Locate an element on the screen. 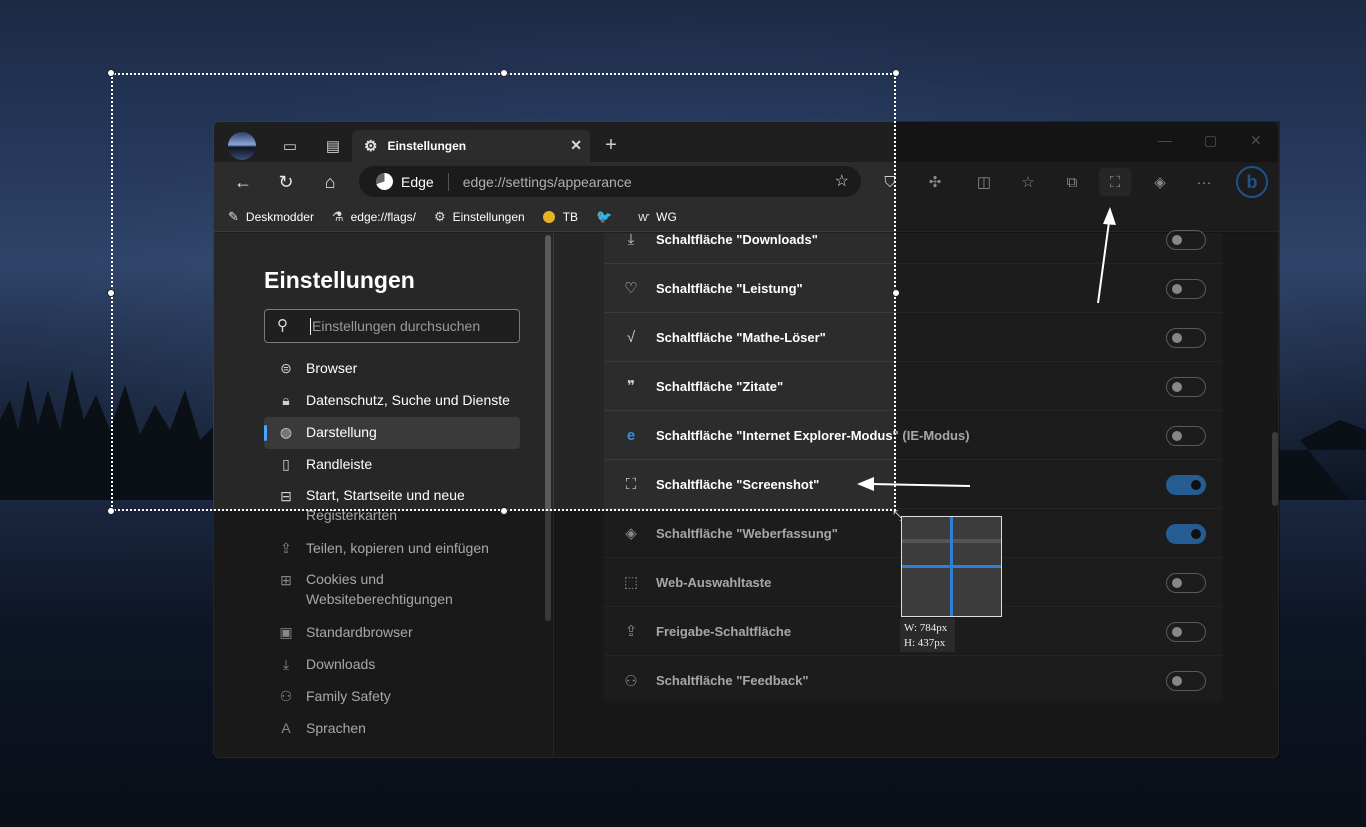  capture-height: H: 437px is located at coordinates (925, 643).